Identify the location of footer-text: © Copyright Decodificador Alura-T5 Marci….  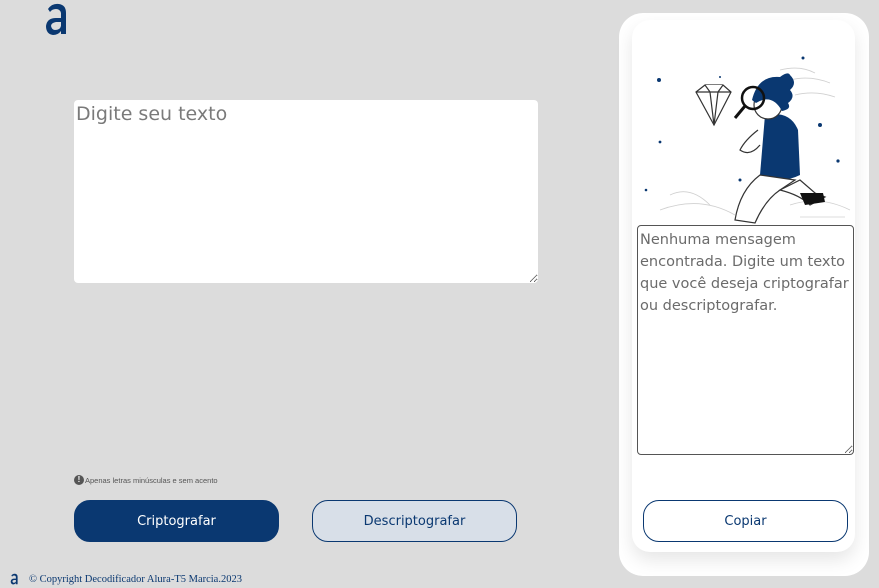
(135, 579).